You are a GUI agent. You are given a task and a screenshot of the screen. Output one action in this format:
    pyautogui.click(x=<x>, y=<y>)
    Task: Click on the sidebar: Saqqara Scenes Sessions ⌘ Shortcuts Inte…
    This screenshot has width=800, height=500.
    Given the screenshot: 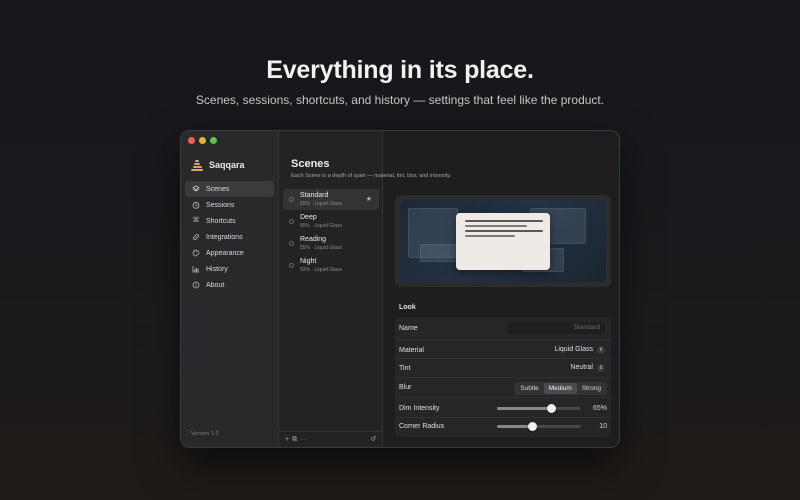 What is the action you would take?
    pyautogui.click(x=230, y=289)
    